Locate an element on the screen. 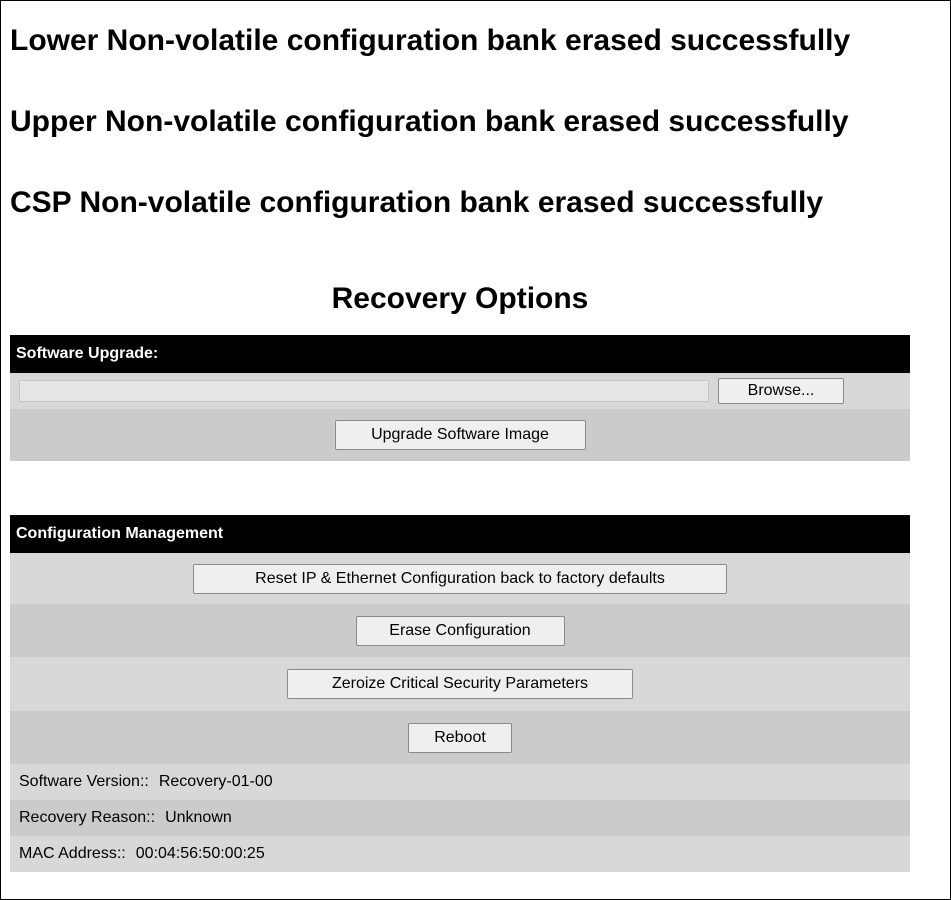 The image size is (951, 900). mac-address-value: 00:04:56:50:00:25 is located at coordinates (200, 853).